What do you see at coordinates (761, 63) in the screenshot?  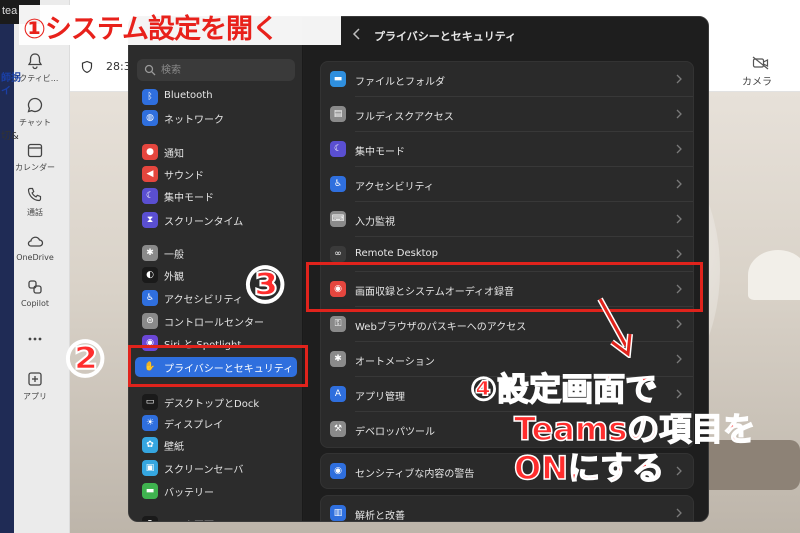 I see `camera-off-icon` at bounding box center [761, 63].